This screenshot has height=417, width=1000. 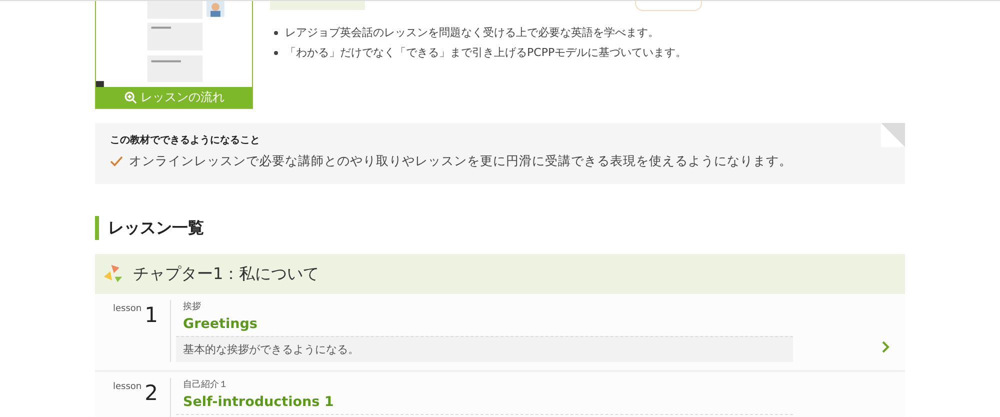 I want to click on zoom-in-icon, so click(x=130, y=97).